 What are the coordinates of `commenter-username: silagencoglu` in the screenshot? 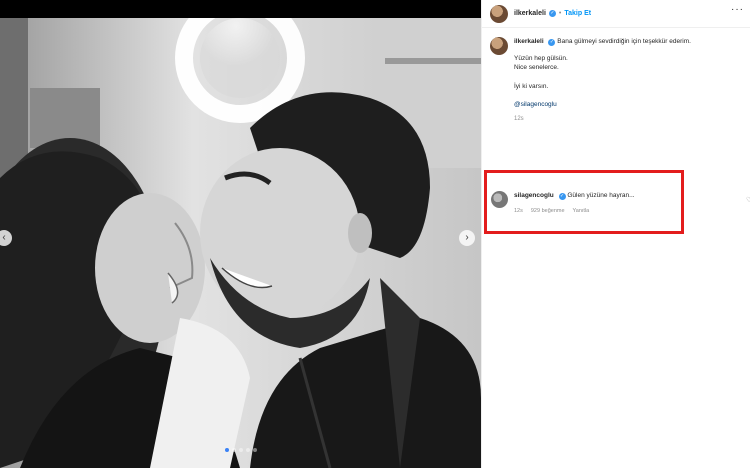 It's located at (534, 195).